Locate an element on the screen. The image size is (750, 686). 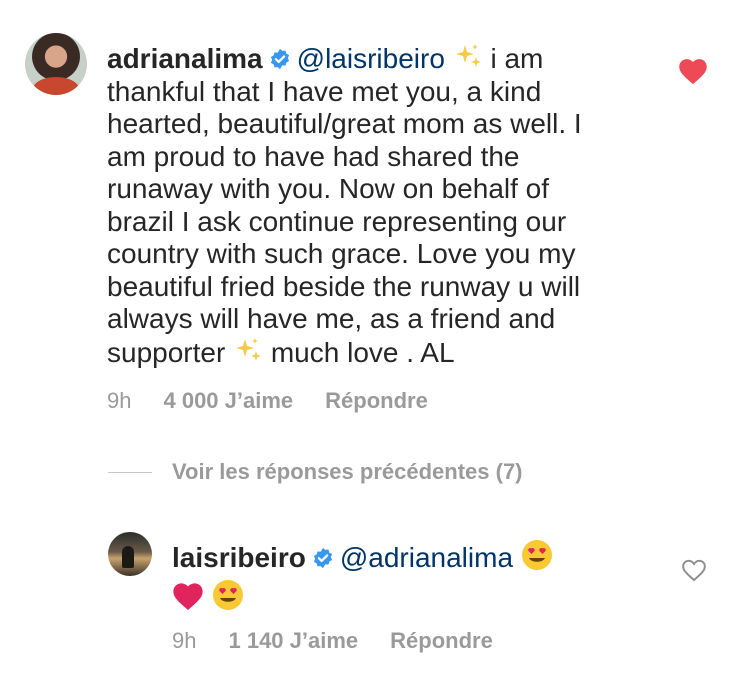
comment-meta: 9h 4 000 J’aime Répondre is located at coordinates (283, 401).